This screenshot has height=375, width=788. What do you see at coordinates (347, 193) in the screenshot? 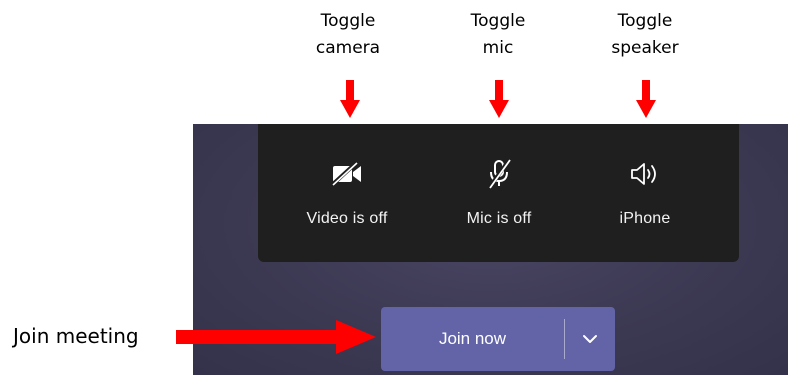
I see `toggle-camera-button: Video is off` at bounding box center [347, 193].